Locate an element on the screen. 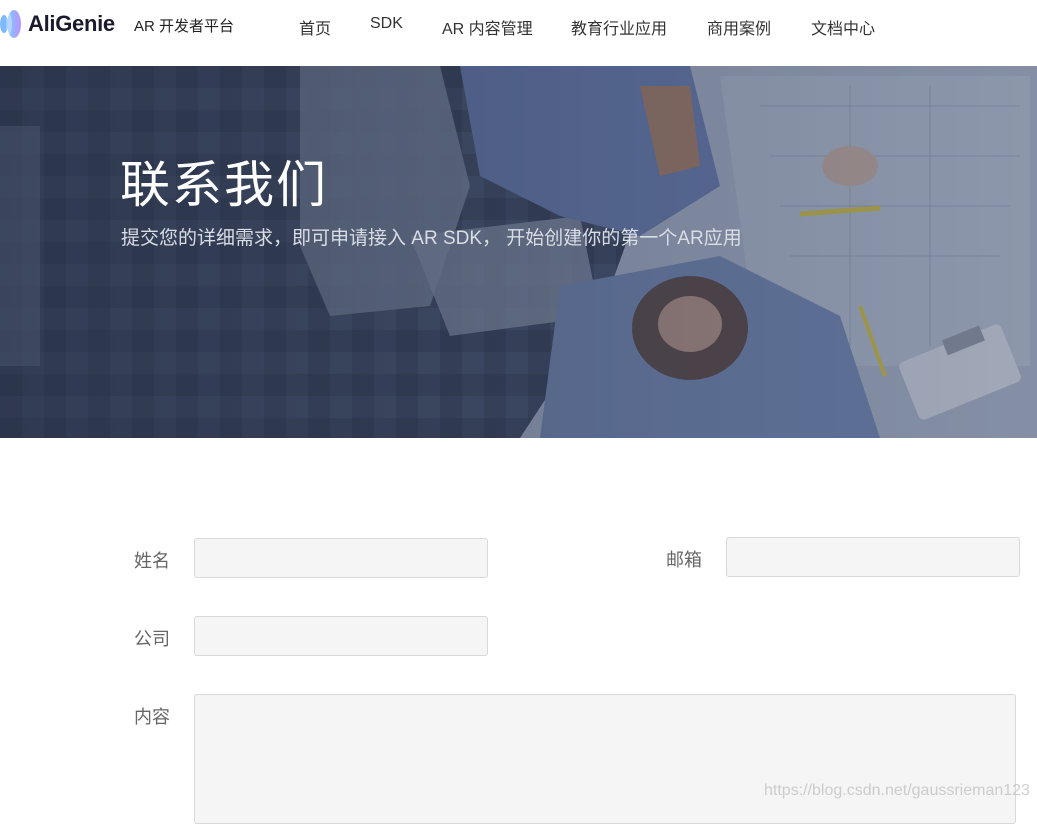 This screenshot has width=1037, height=824. email-label: 邮箱 is located at coordinates (684, 560).